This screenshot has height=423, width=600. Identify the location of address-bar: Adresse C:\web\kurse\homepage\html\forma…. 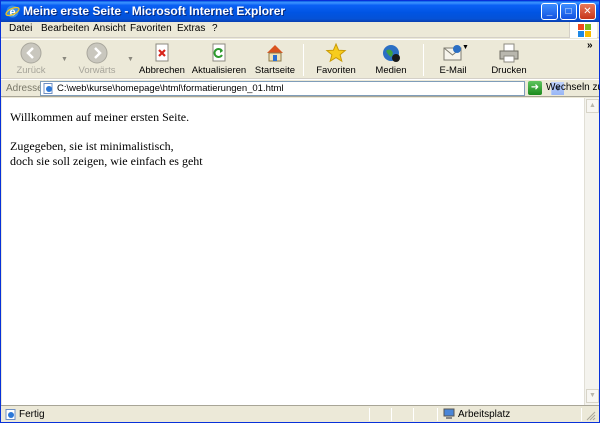
(300, 88).